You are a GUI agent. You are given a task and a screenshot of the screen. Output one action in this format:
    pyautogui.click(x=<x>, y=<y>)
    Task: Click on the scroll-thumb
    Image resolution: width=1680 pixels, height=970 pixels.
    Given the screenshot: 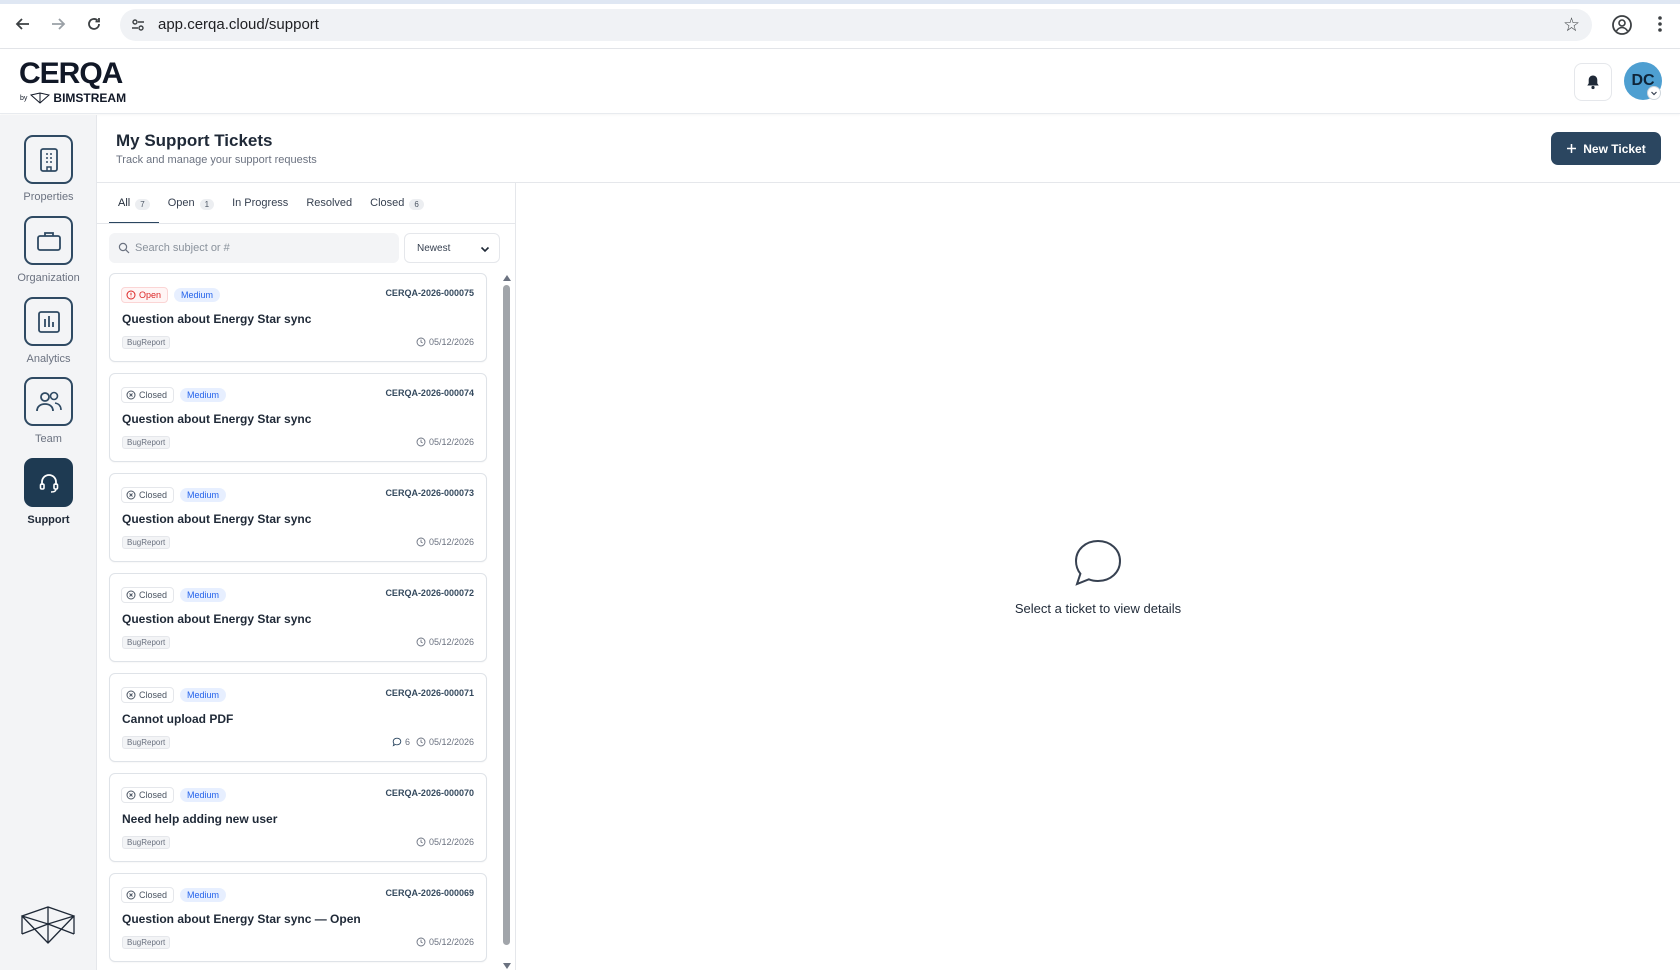 What is the action you would take?
    pyautogui.click(x=506, y=615)
    